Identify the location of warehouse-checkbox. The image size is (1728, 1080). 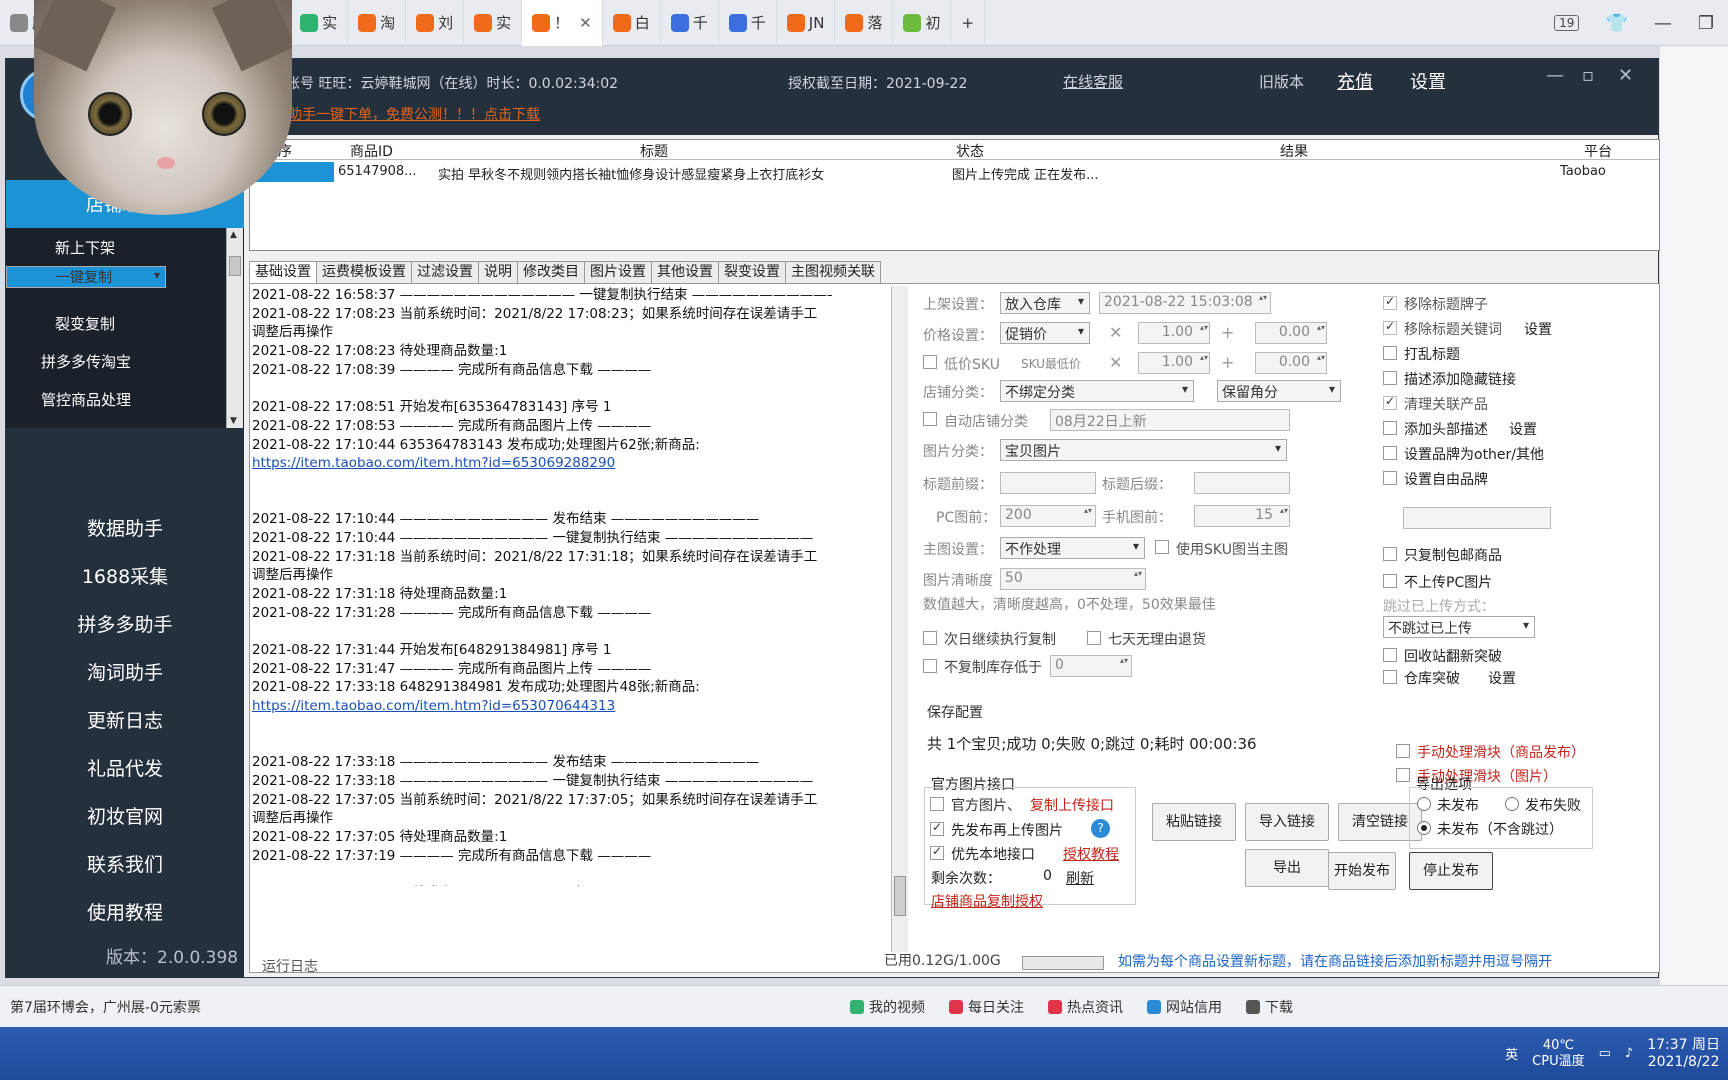
(1390, 677).